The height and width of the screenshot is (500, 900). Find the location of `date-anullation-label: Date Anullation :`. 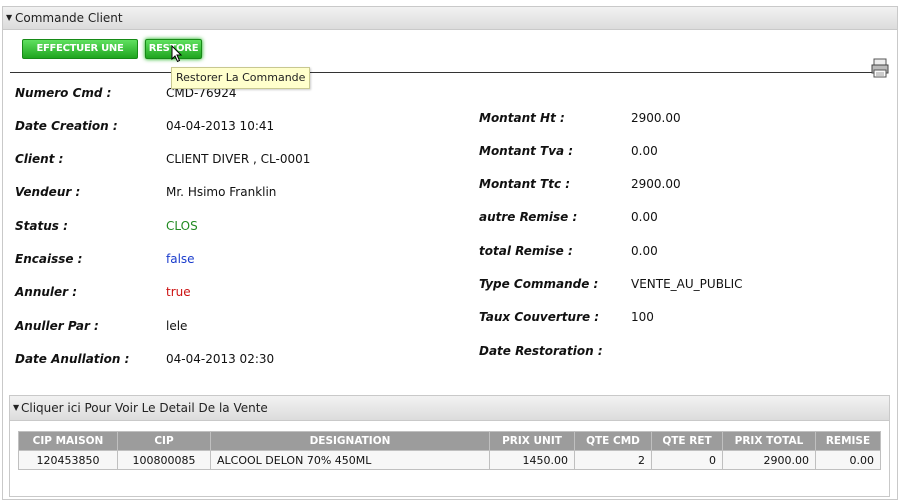

date-anullation-label: Date Anullation : is located at coordinates (72, 359).